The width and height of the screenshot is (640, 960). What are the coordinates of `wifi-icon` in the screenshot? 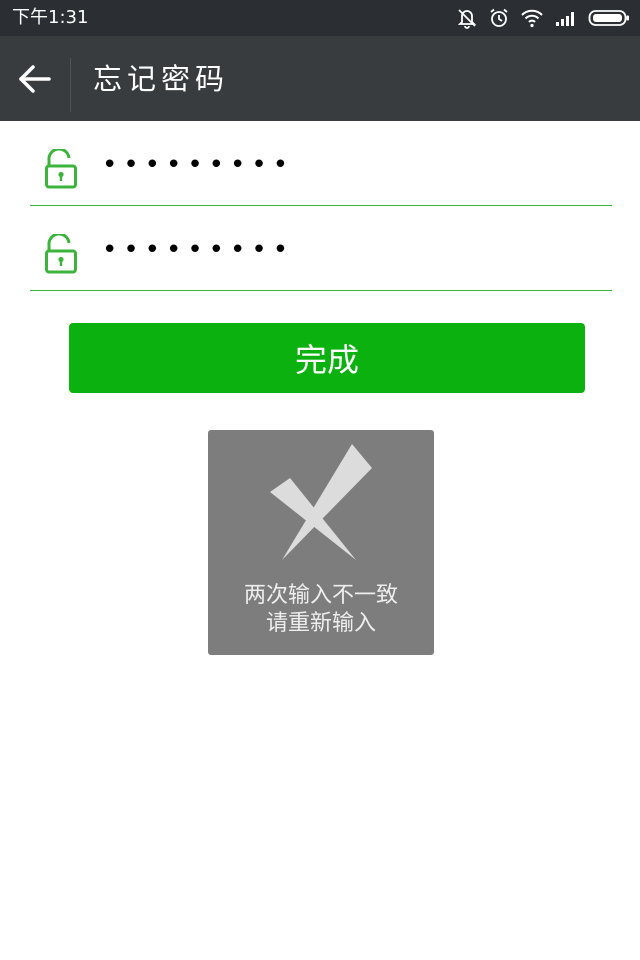 It's located at (532, 18).